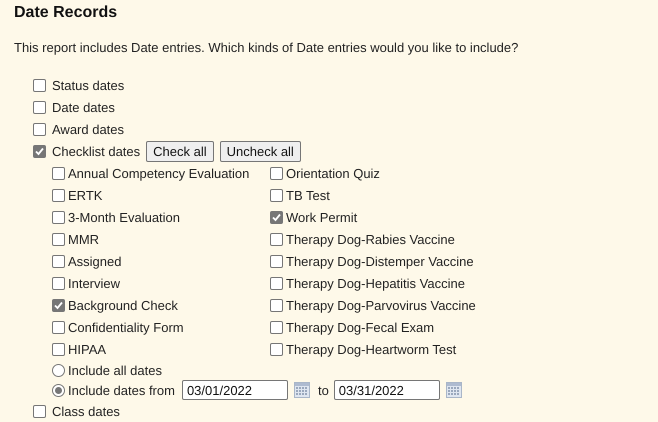 The width and height of the screenshot is (658, 422). What do you see at coordinates (84, 239) in the screenshot?
I see `checkbox-label: MMR` at bounding box center [84, 239].